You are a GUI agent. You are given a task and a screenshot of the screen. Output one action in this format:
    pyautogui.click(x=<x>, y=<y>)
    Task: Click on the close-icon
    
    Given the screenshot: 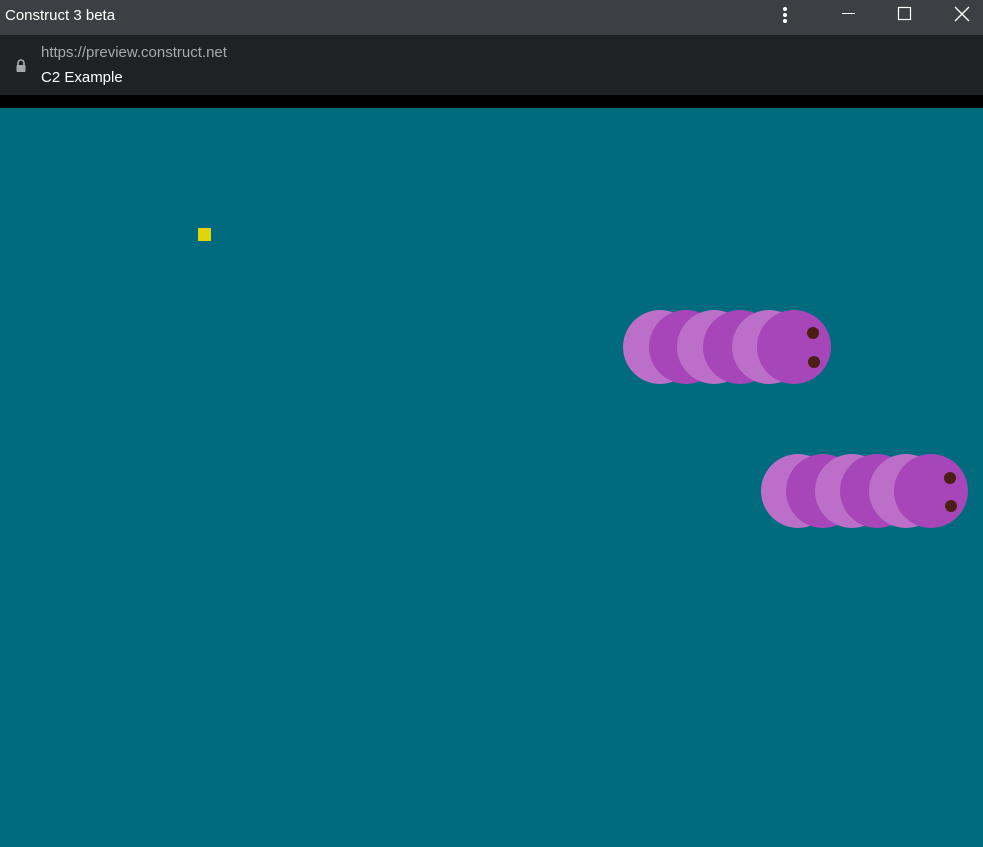 What is the action you would take?
    pyautogui.click(x=962, y=14)
    